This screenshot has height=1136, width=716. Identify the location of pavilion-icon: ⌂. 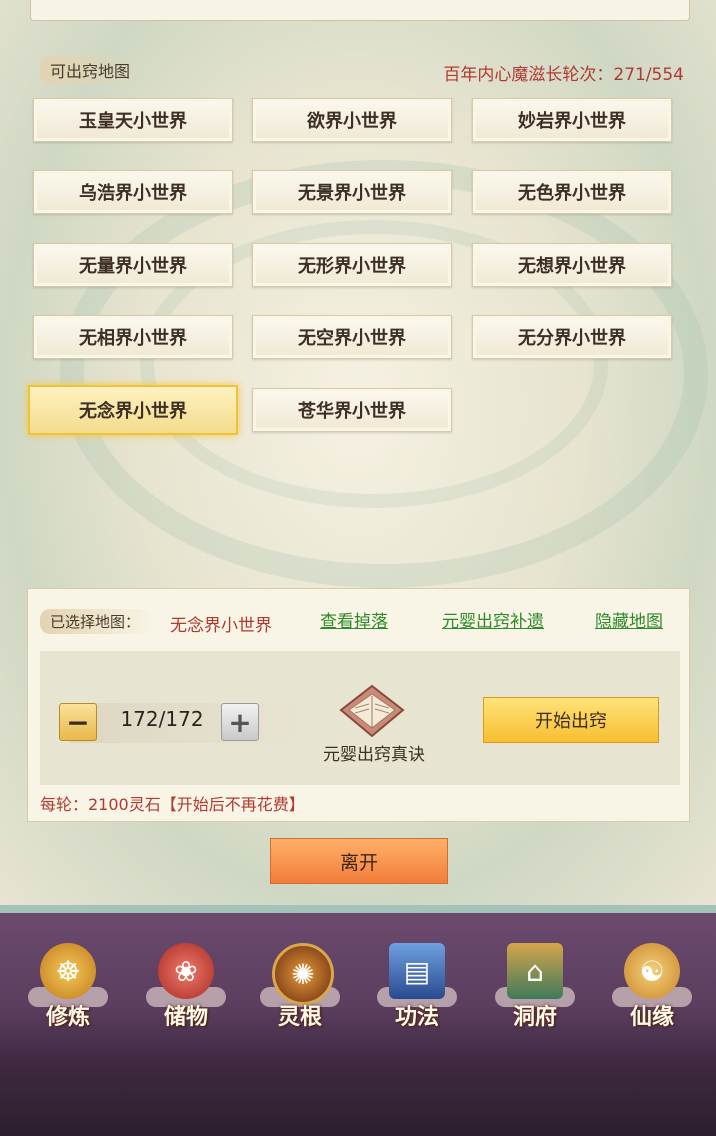
(535, 971).